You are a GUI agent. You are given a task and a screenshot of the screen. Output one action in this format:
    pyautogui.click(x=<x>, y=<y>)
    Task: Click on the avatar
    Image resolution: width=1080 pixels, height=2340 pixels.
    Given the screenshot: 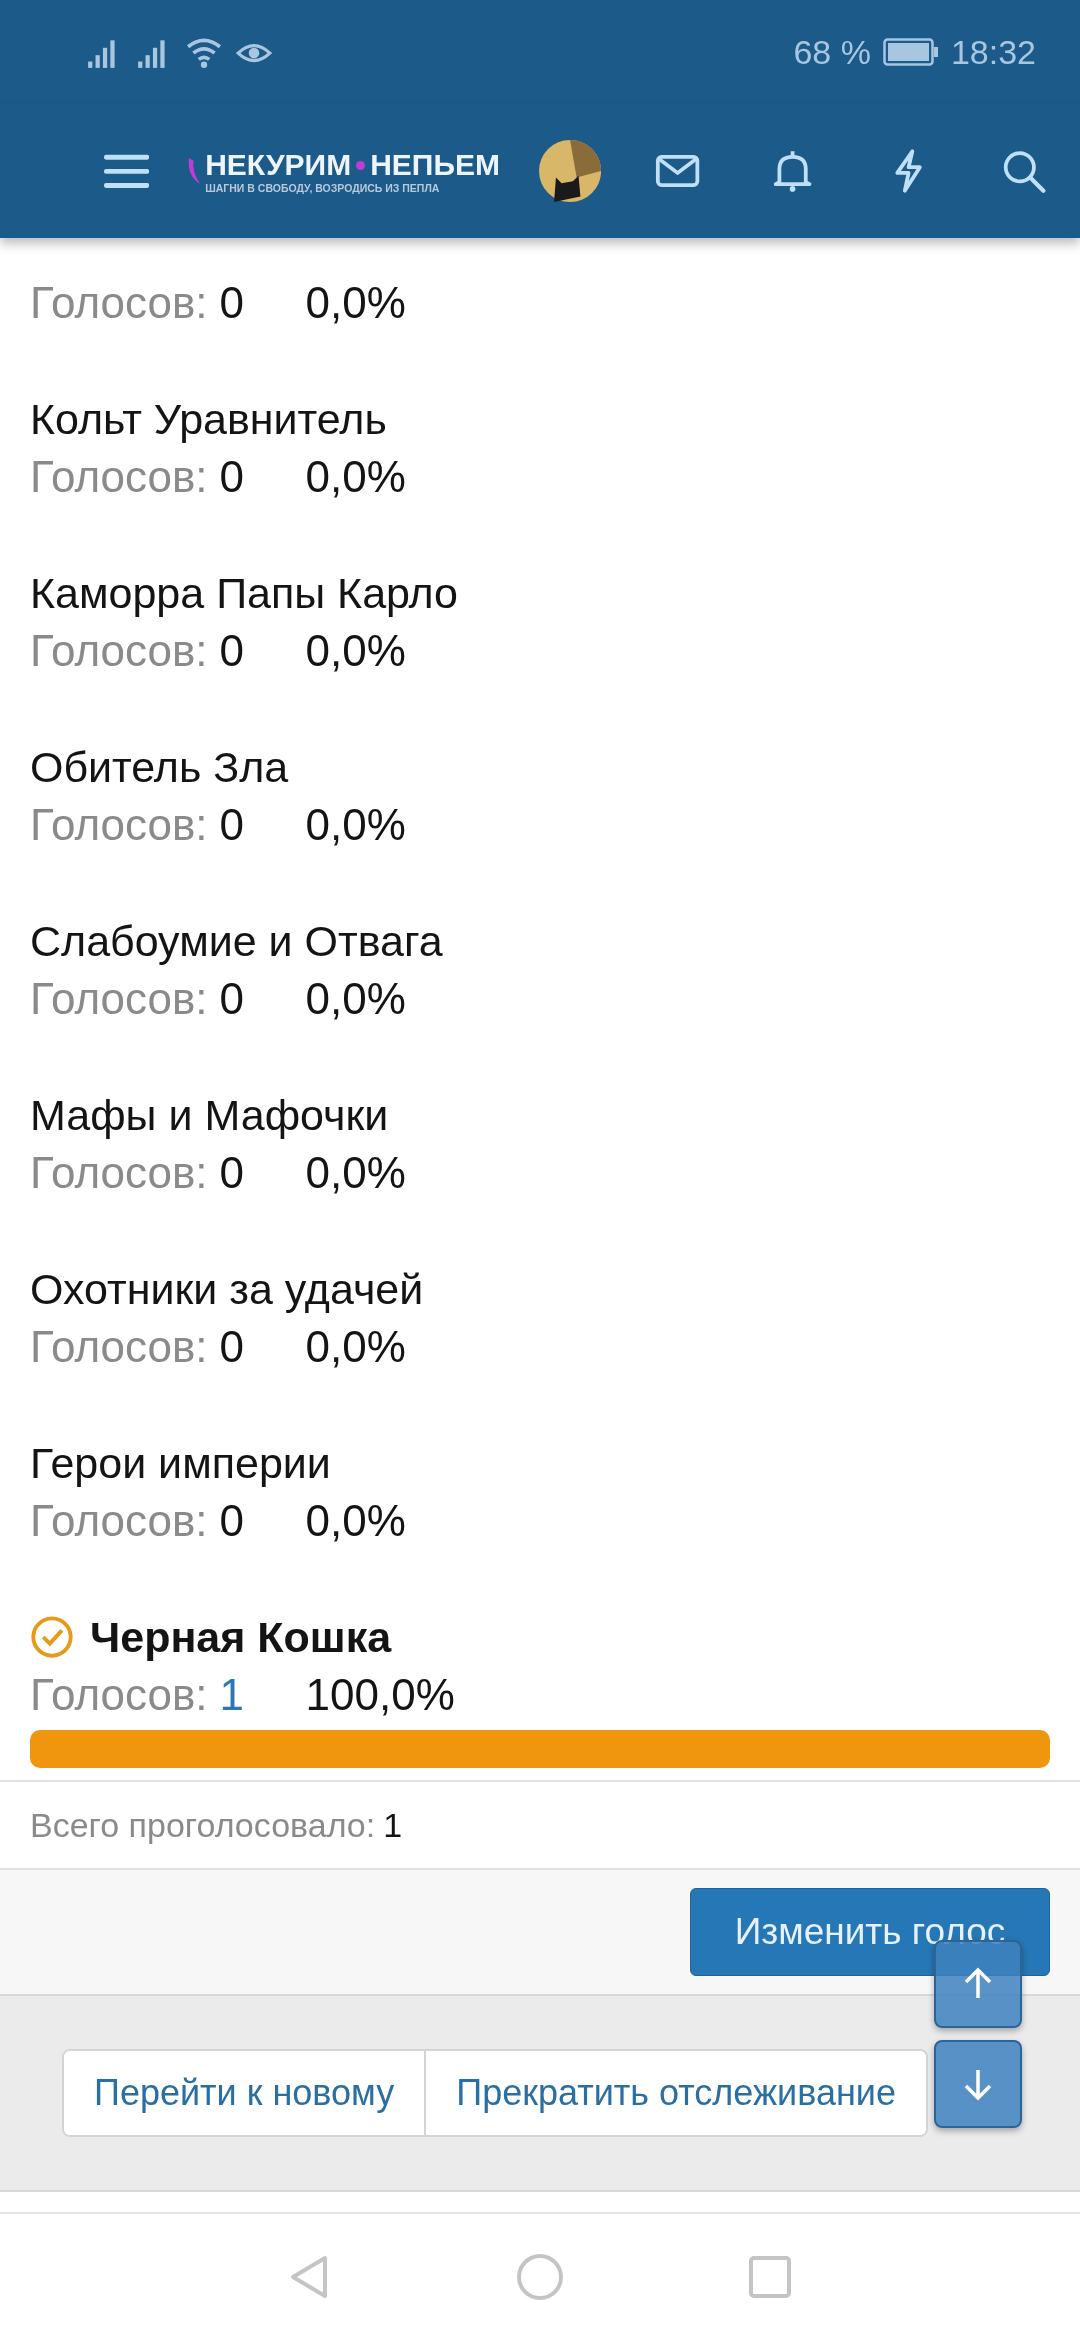 What is the action you would take?
    pyautogui.click(x=570, y=171)
    